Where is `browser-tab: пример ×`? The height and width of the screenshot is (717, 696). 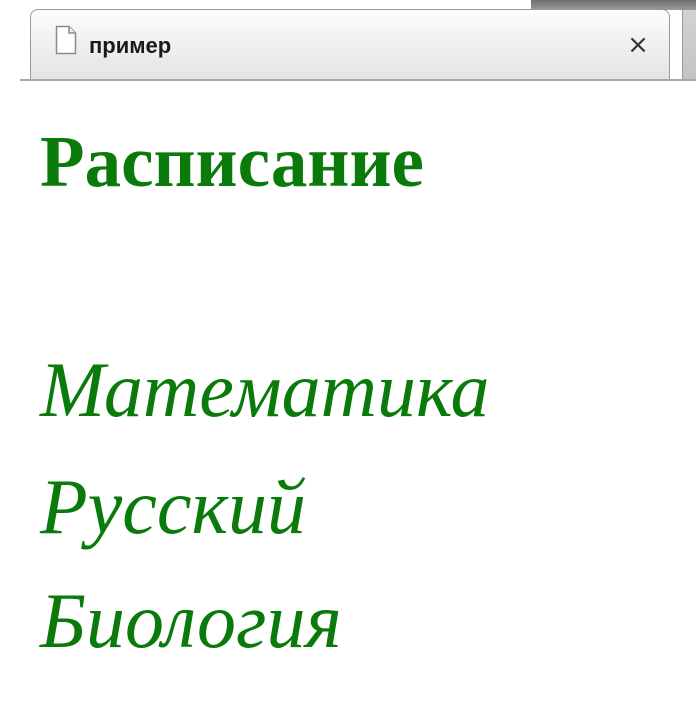
browser-tab: пример × is located at coordinates (350, 44).